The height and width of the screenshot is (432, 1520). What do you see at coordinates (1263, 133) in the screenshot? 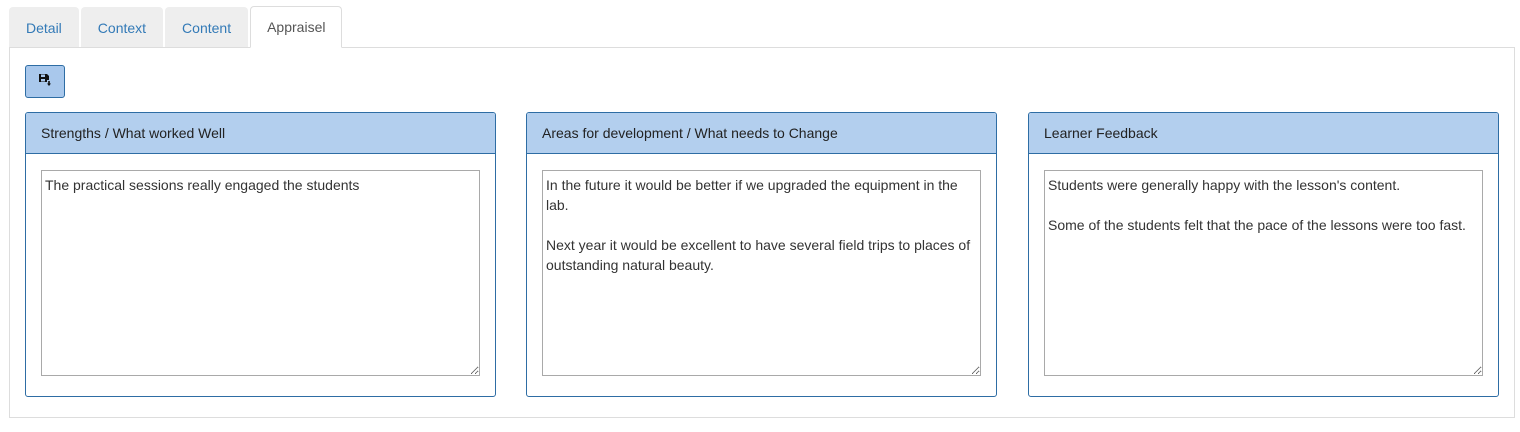
I see `learner-feedback-panel-title: Learner Feedback` at bounding box center [1263, 133].